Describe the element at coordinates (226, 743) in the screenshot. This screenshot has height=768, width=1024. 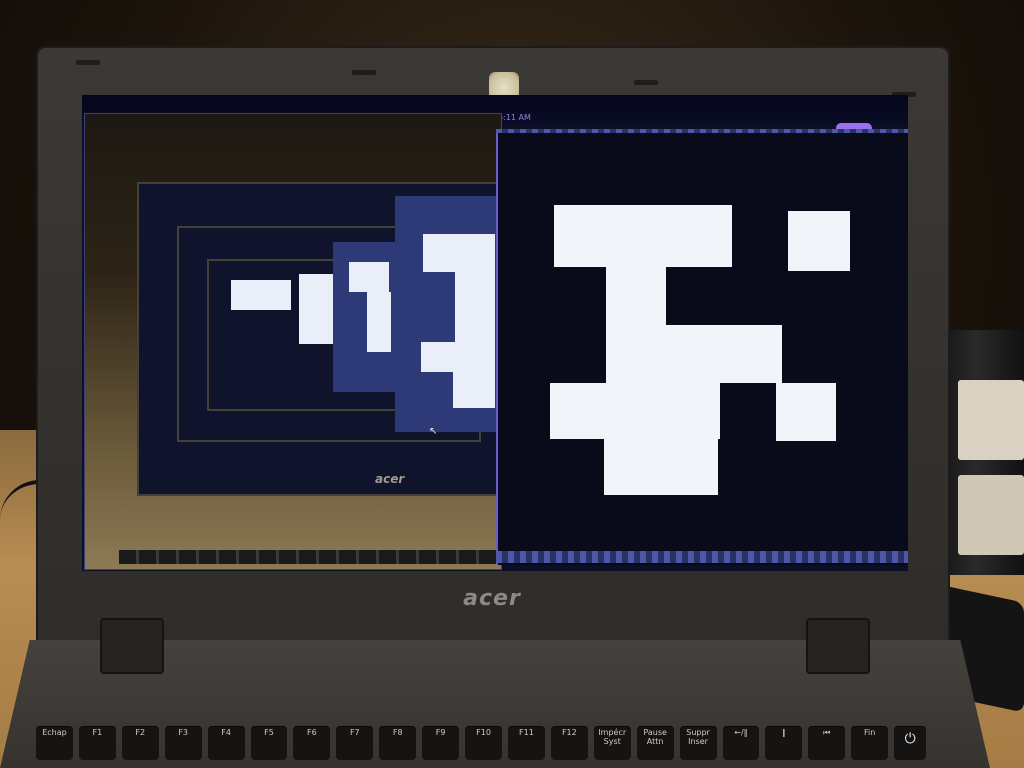
I see `key-f4: F4` at that location.